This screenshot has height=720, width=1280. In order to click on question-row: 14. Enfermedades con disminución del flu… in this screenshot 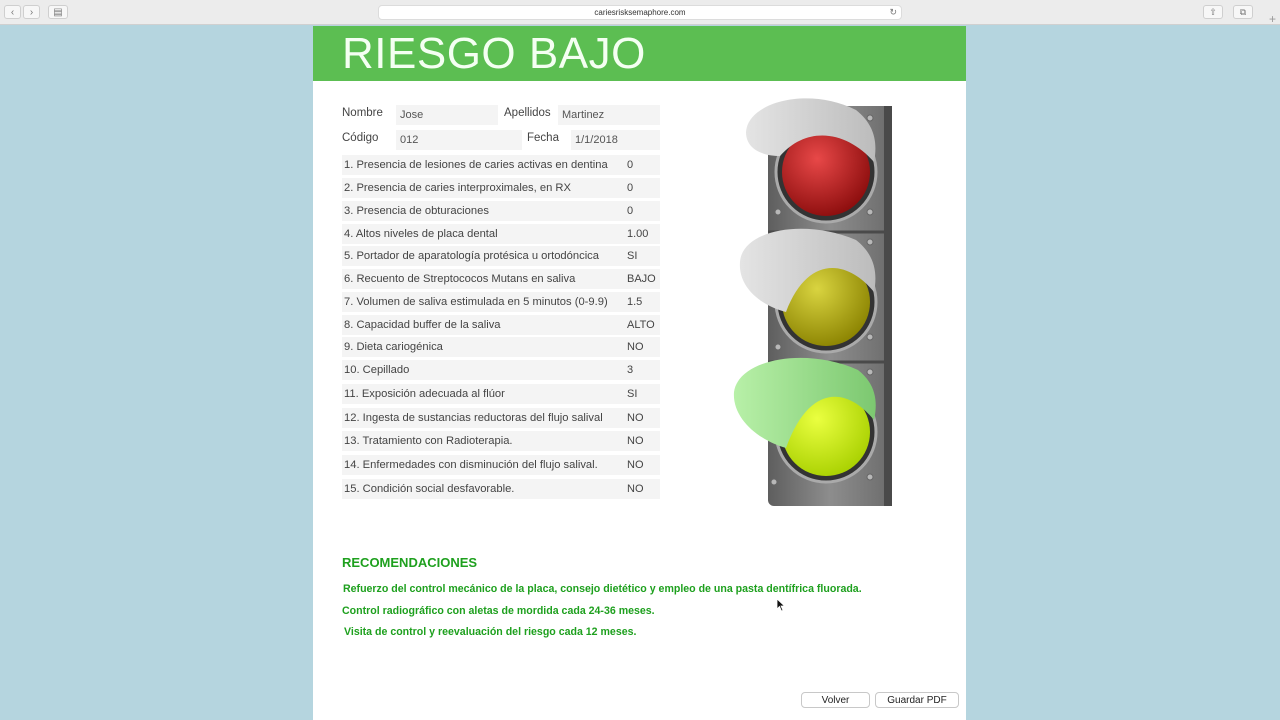, I will do `click(501, 465)`.